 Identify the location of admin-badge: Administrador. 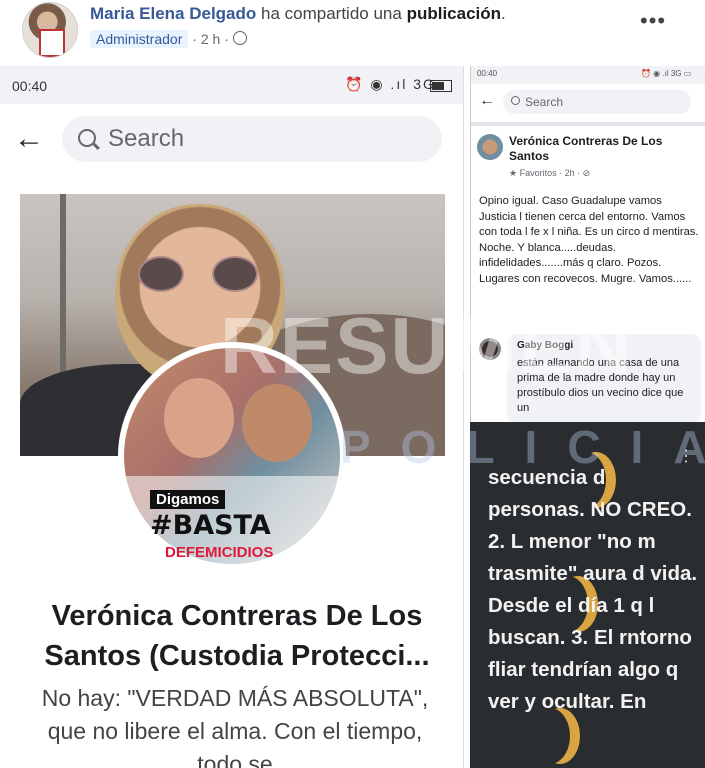
(139, 39).